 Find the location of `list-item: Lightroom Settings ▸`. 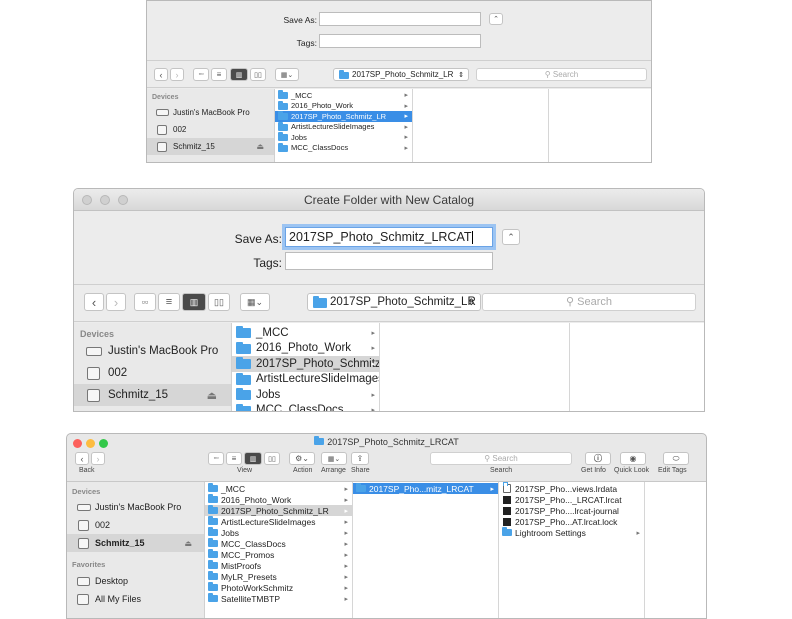

list-item: Lightroom Settings ▸ is located at coordinates (571, 532).